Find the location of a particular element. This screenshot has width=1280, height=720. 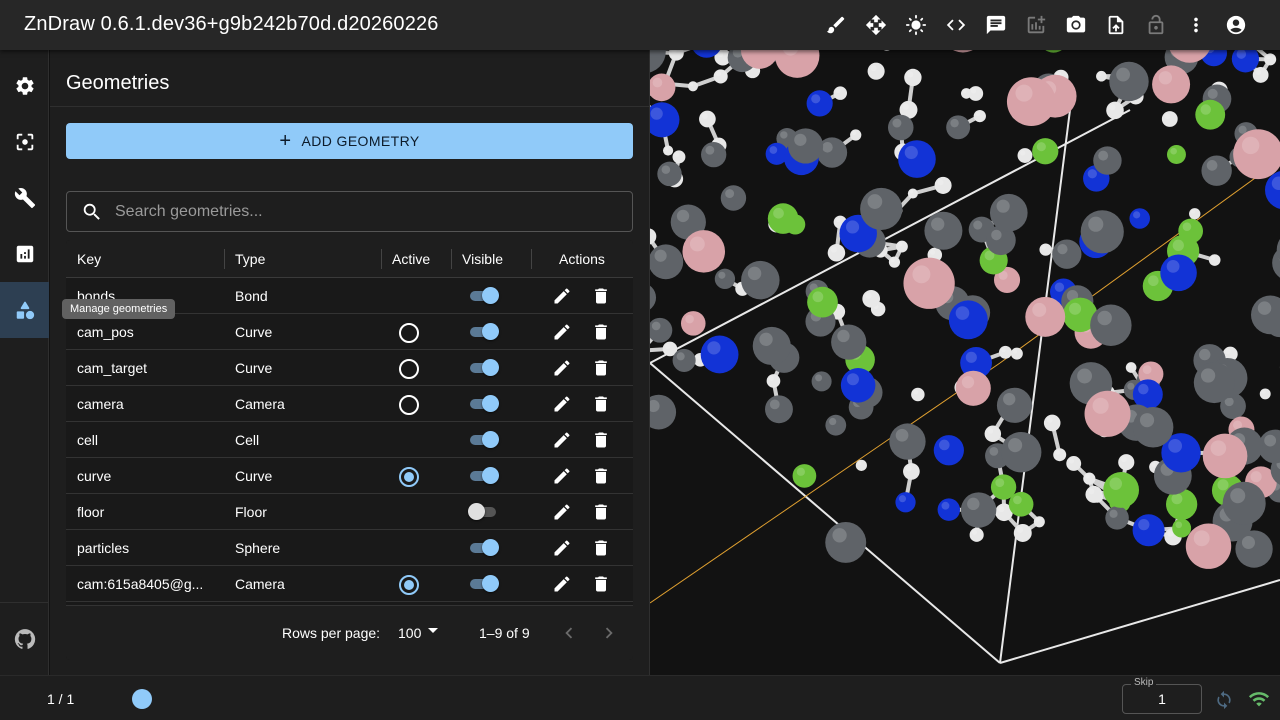

frame-slider-thumb is located at coordinates (142, 699).